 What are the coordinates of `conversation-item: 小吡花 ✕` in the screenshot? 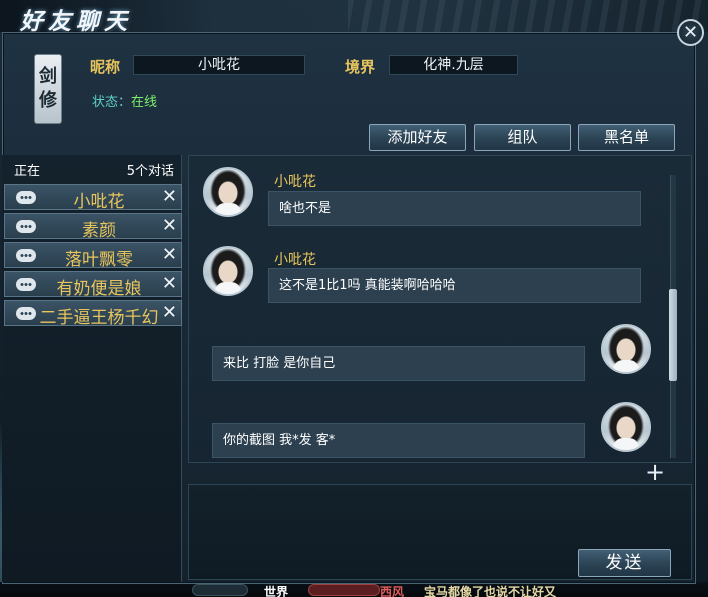 It's located at (93, 198).